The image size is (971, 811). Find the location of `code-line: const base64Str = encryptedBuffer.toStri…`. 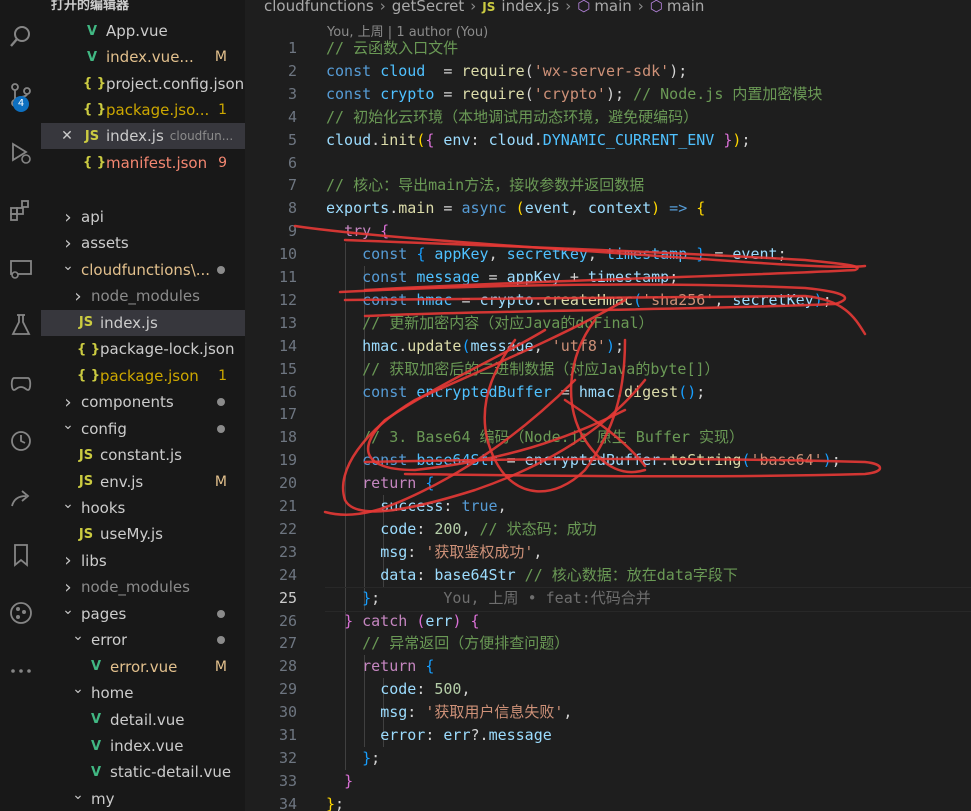

code-line: const base64Str = encryptedBuffer.toStri… is located at coordinates (583, 460).